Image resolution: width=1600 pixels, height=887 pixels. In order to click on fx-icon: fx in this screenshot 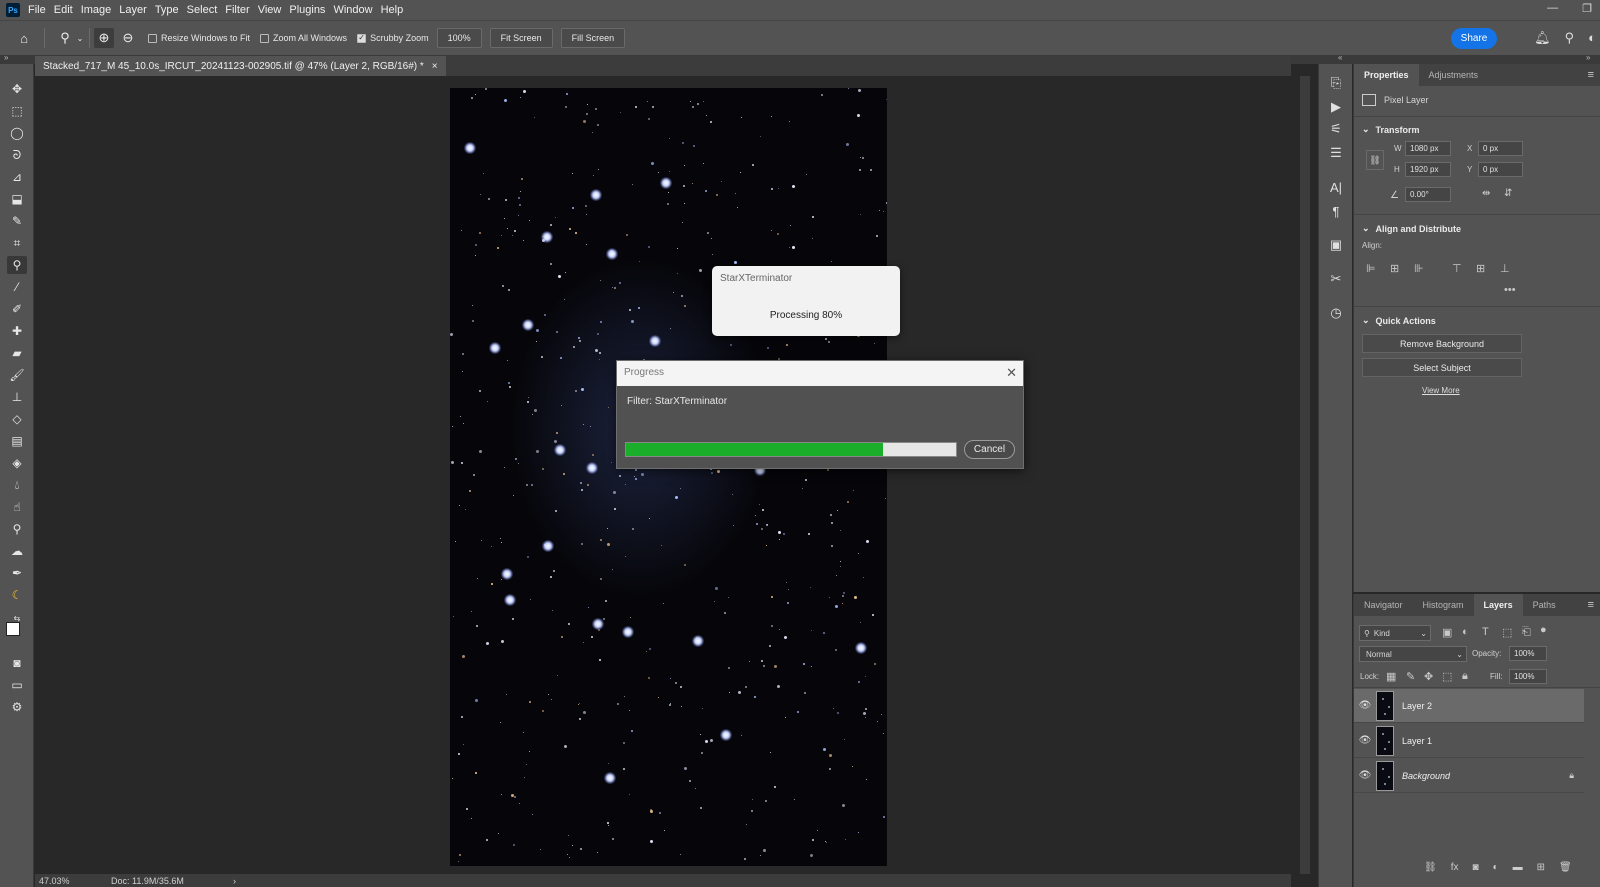, I will do `click(1455, 867)`.